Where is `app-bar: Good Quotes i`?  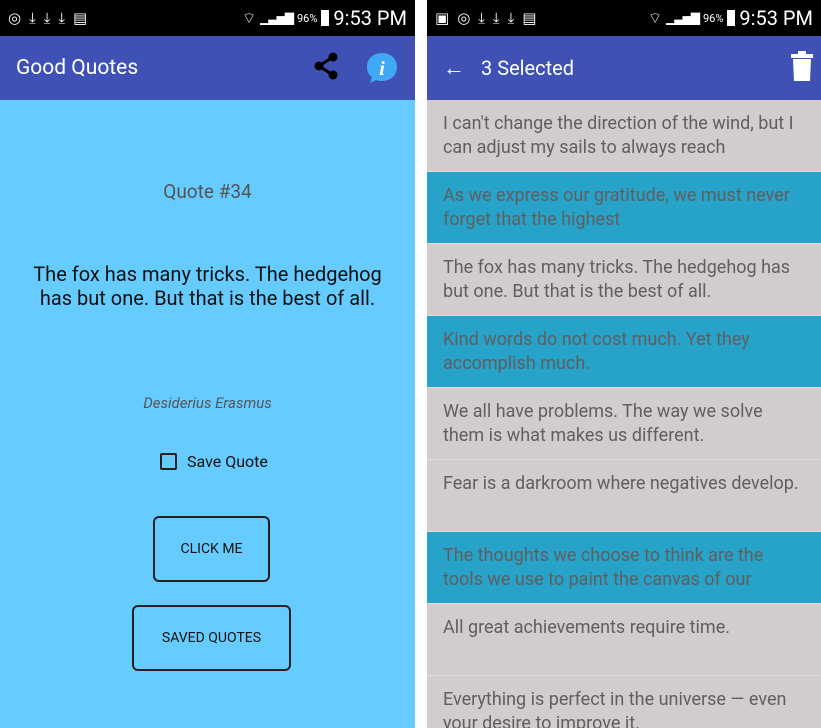 app-bar: Good Quotes i is located at coordinates (207, 68).